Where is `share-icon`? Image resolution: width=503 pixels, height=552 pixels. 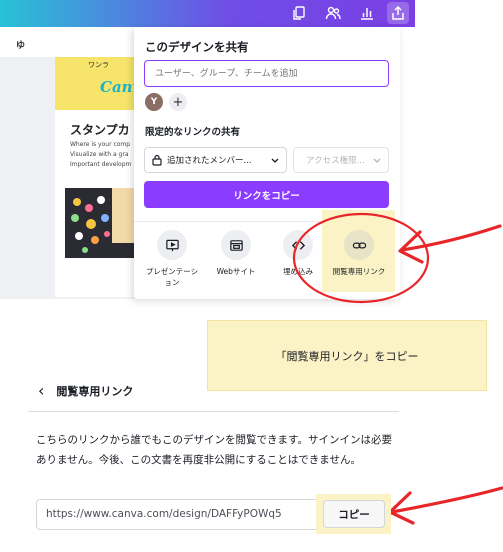
share-icon is located at coordinates (398, 13).